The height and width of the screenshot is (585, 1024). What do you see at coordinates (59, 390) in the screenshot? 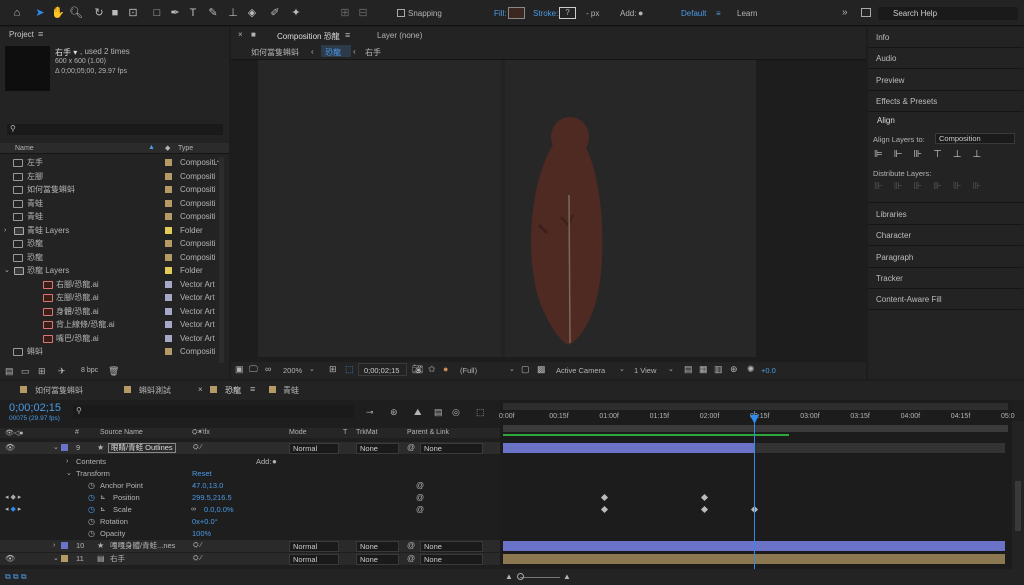
I see `timeline-tab: 如何當隻蝌蚪` at bounding box center [59, 390].